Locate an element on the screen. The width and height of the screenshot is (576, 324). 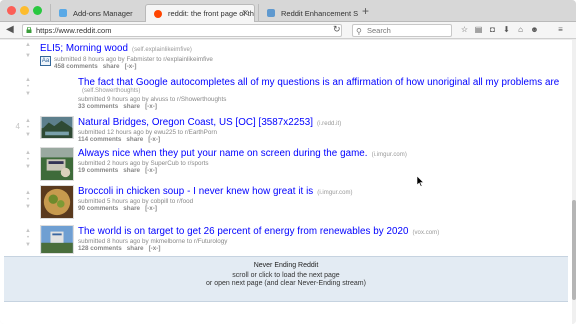
reading-list-icon: ▤ is located at coordinates (478, 30).